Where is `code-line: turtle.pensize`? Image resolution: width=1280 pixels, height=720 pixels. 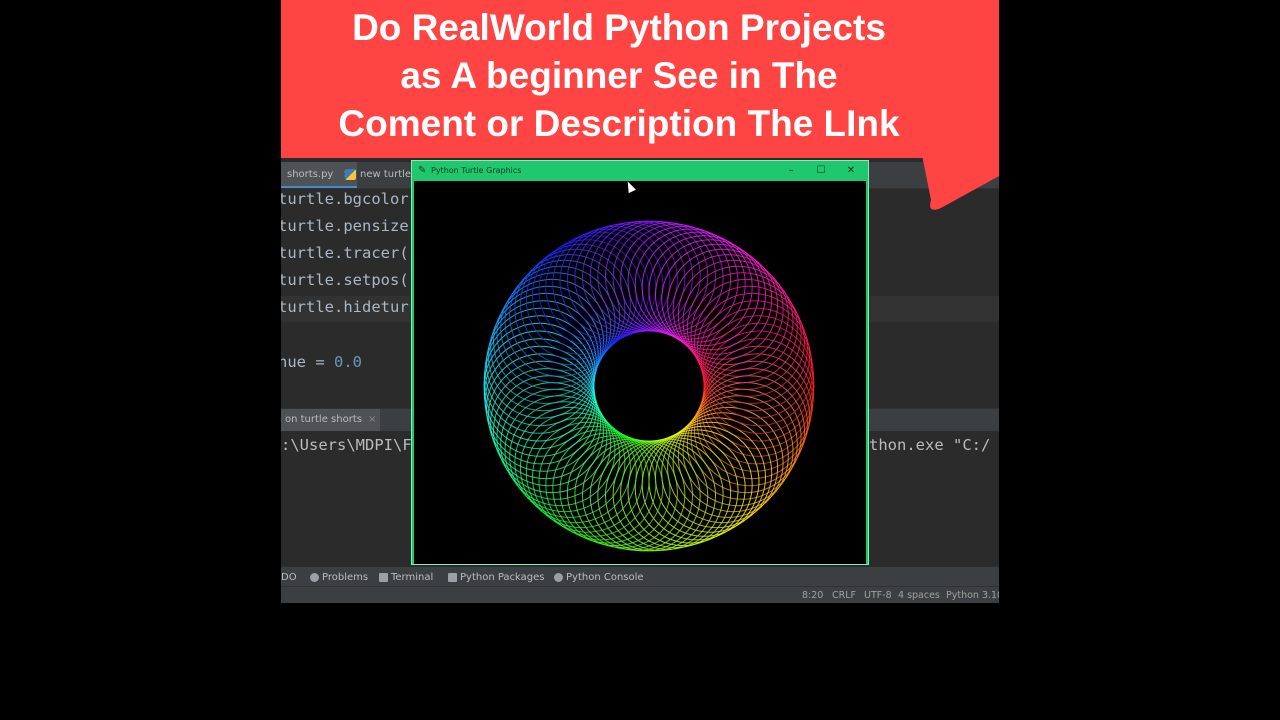
code-line: turtle.pensize is located at coordinates (345, 226).